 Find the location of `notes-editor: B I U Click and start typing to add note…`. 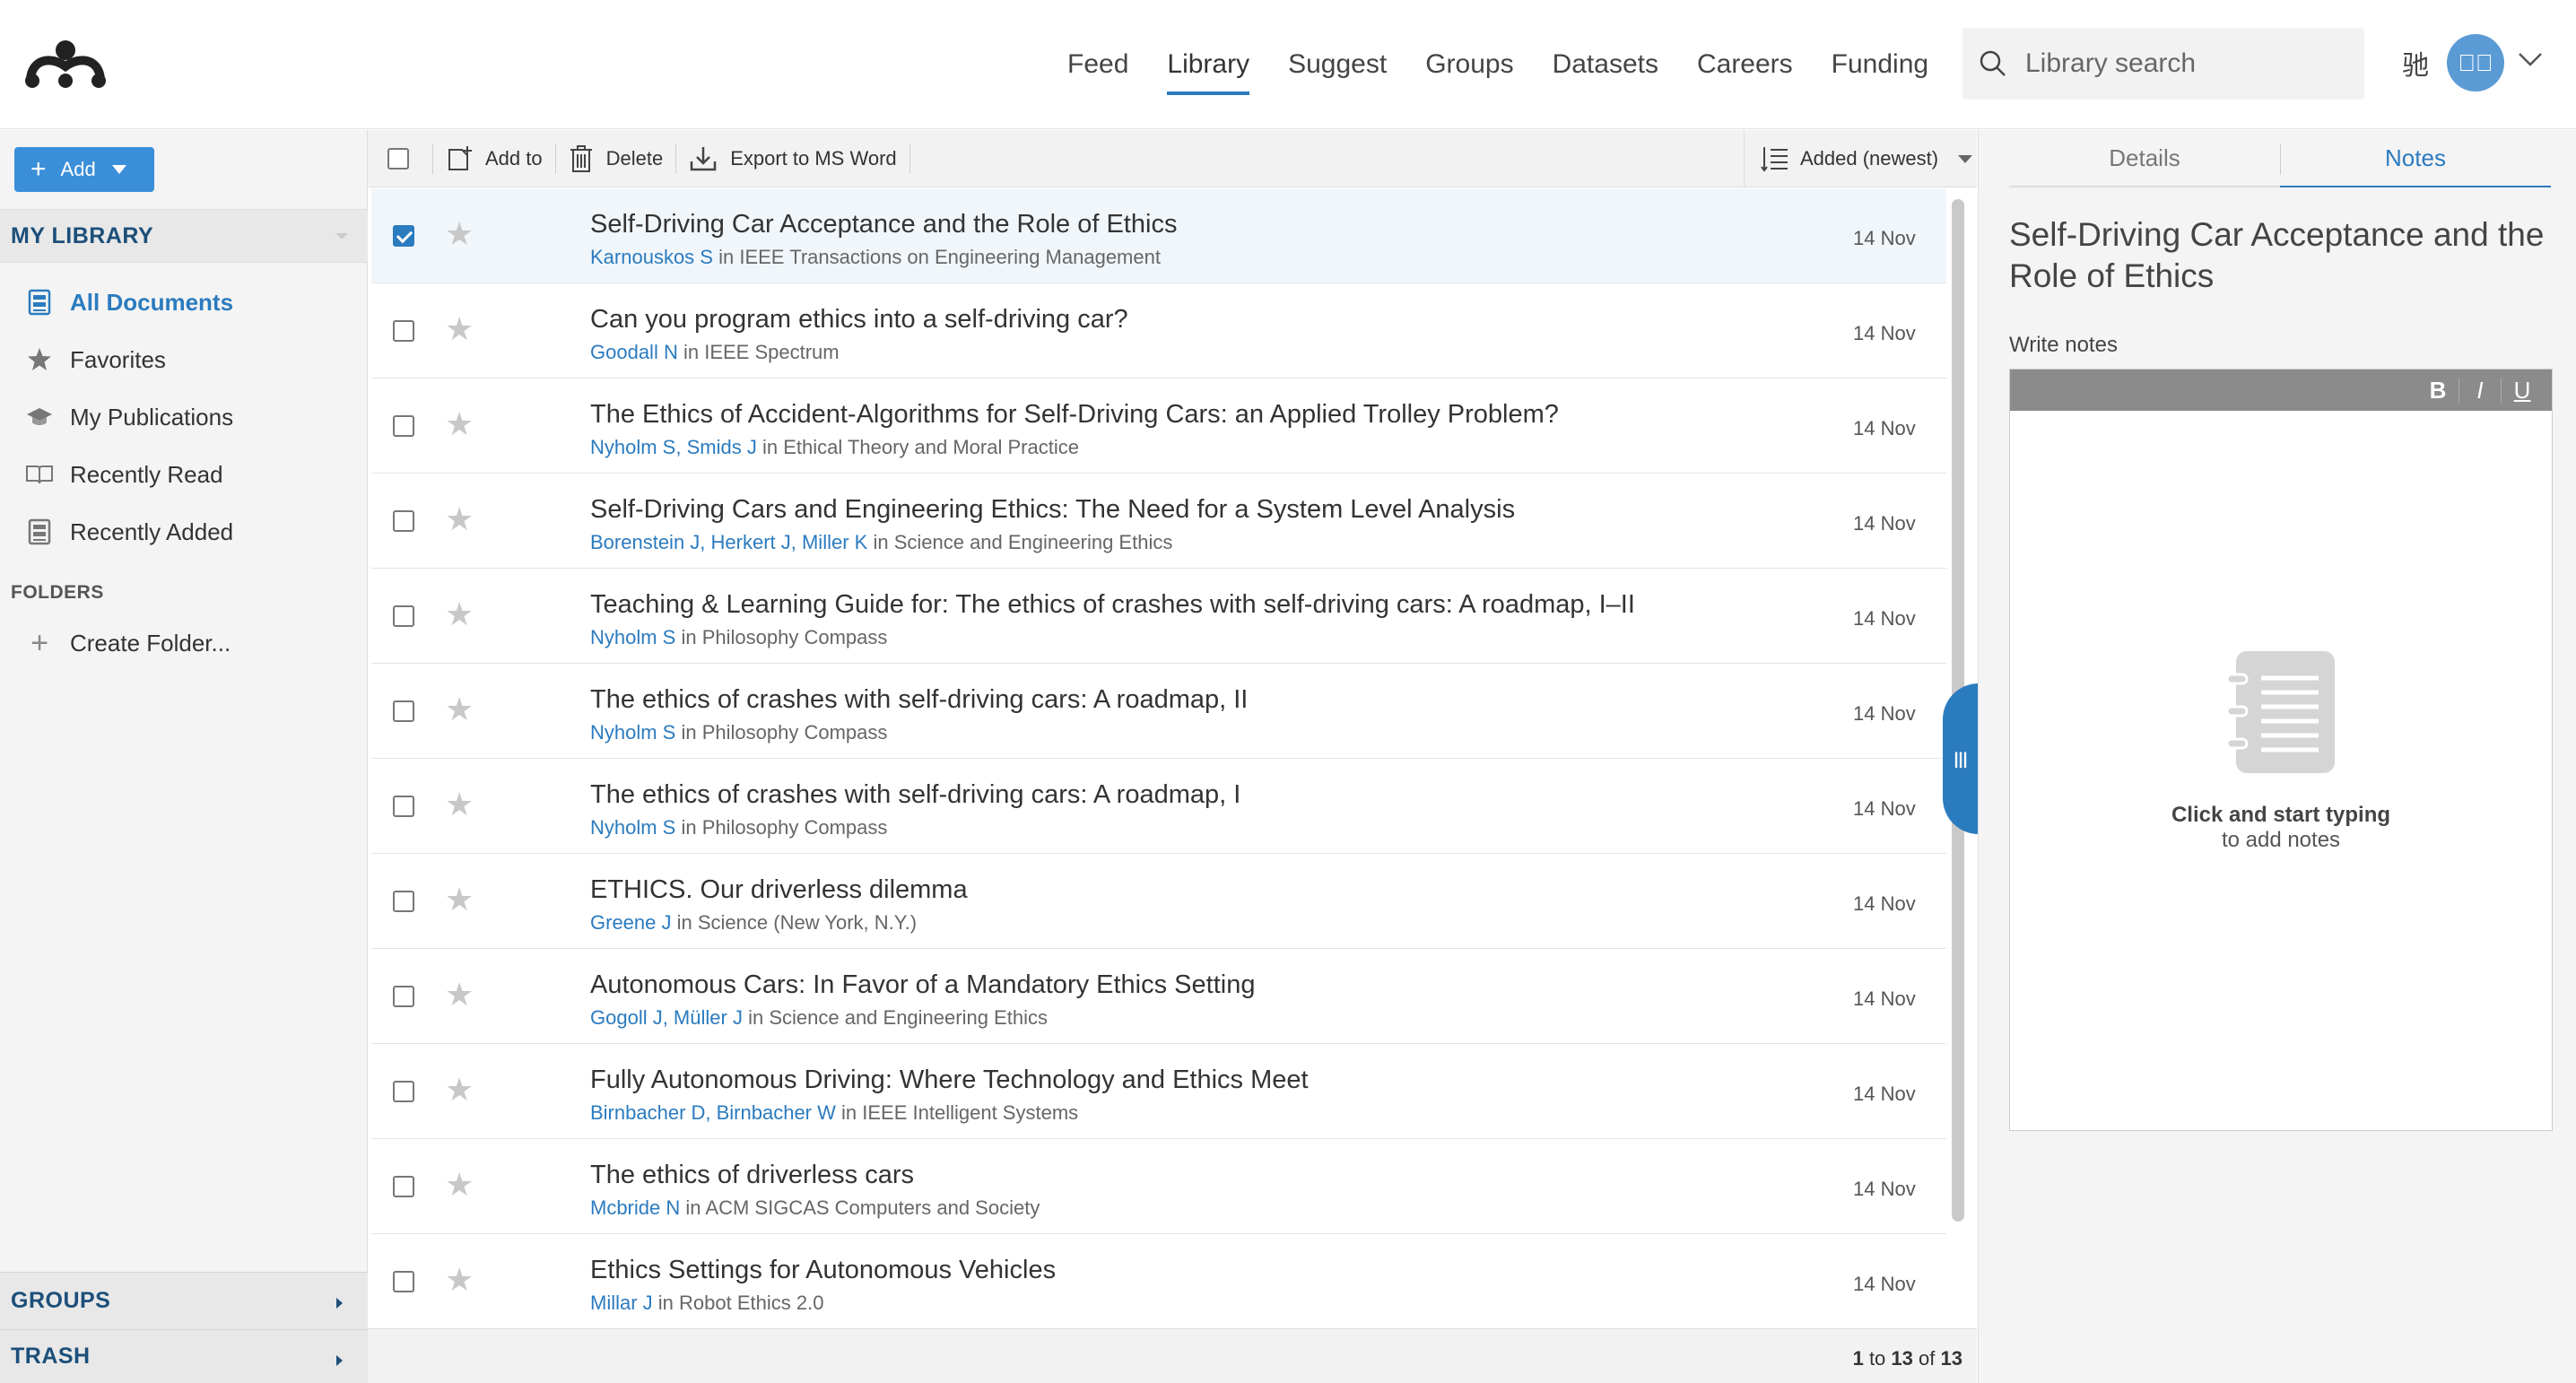

notes-editor: B I U Click and start typing to add note… is located at coordinates (2281, 750).